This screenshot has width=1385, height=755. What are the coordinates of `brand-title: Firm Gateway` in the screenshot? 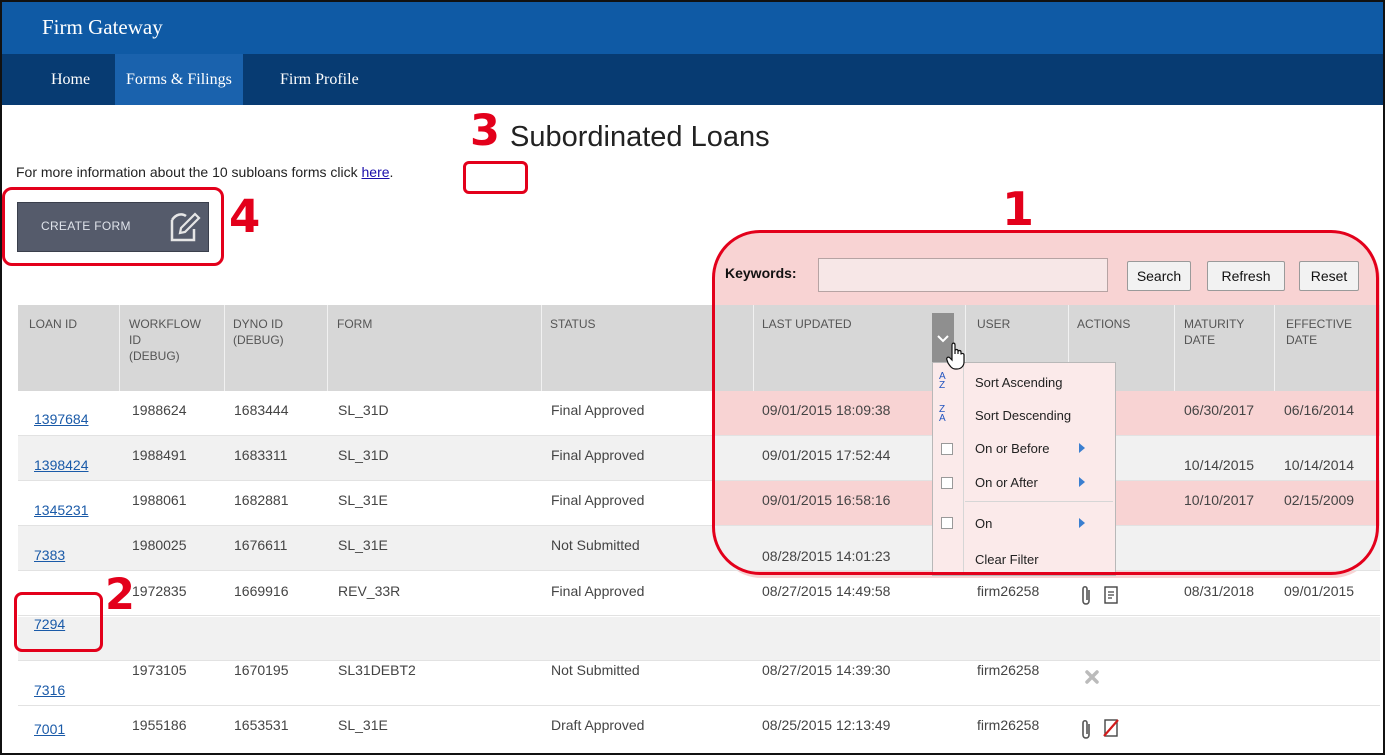 It's located at (102, 27).